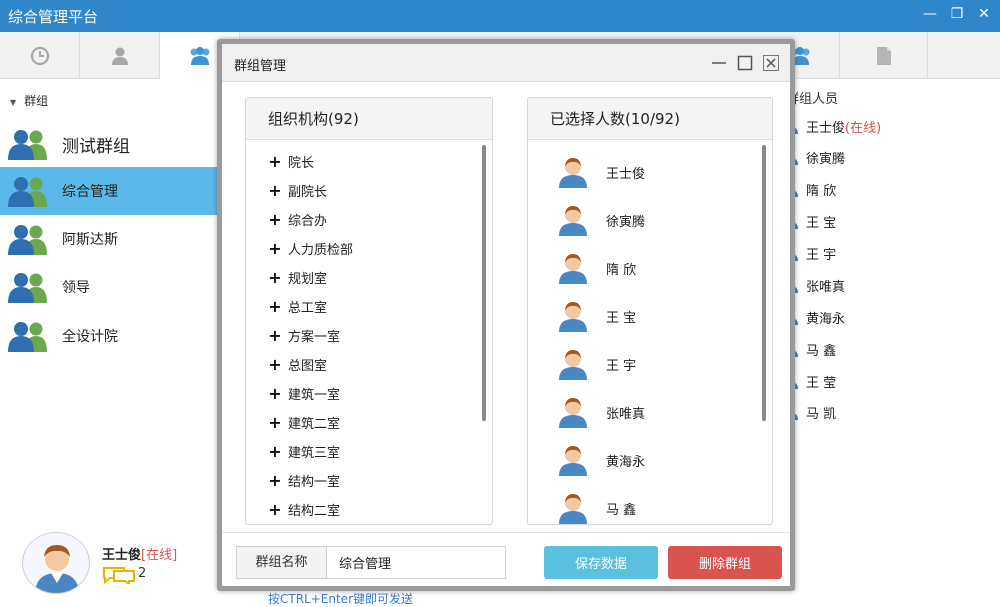 The image size is (1000, 607). Describe the element at coordinates (139, 553) in the screenshot. I see `current-user-name: 王士俊[在线]` at that location.